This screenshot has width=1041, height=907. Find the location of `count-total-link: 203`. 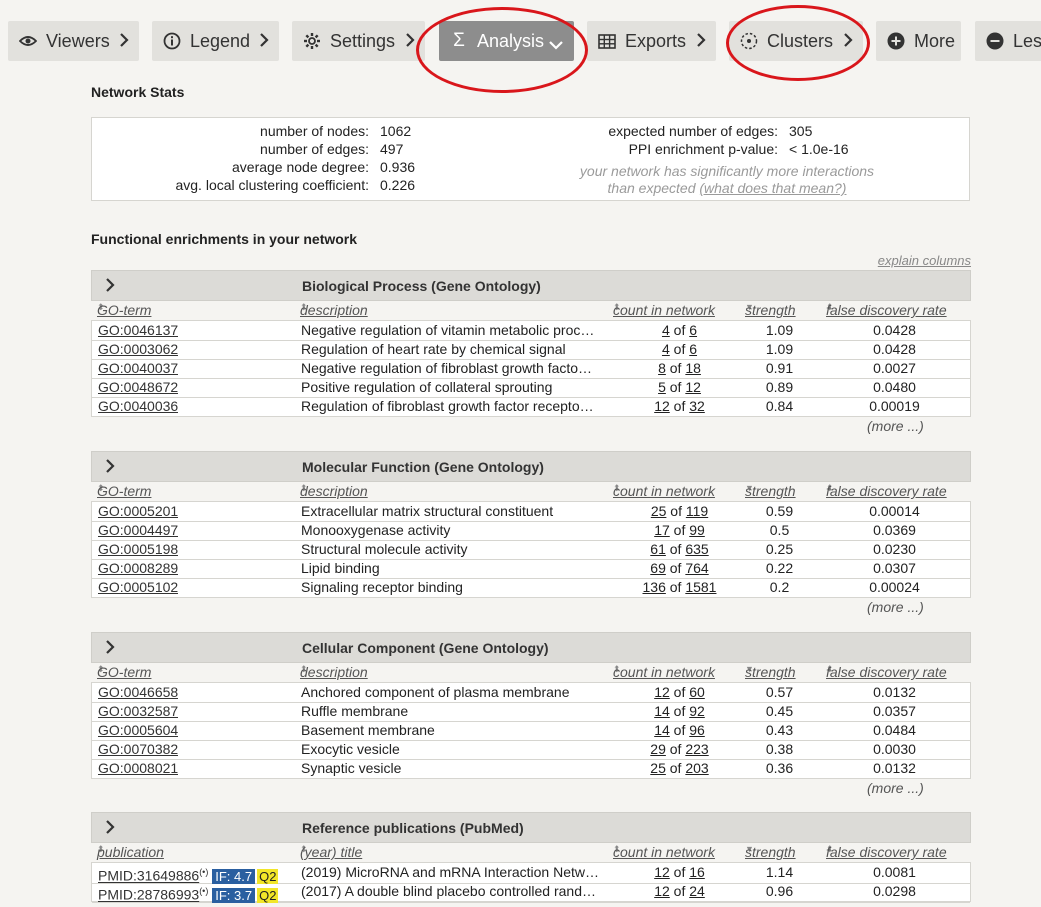

count-total-link: 203 is located at coordinates (696, 768).